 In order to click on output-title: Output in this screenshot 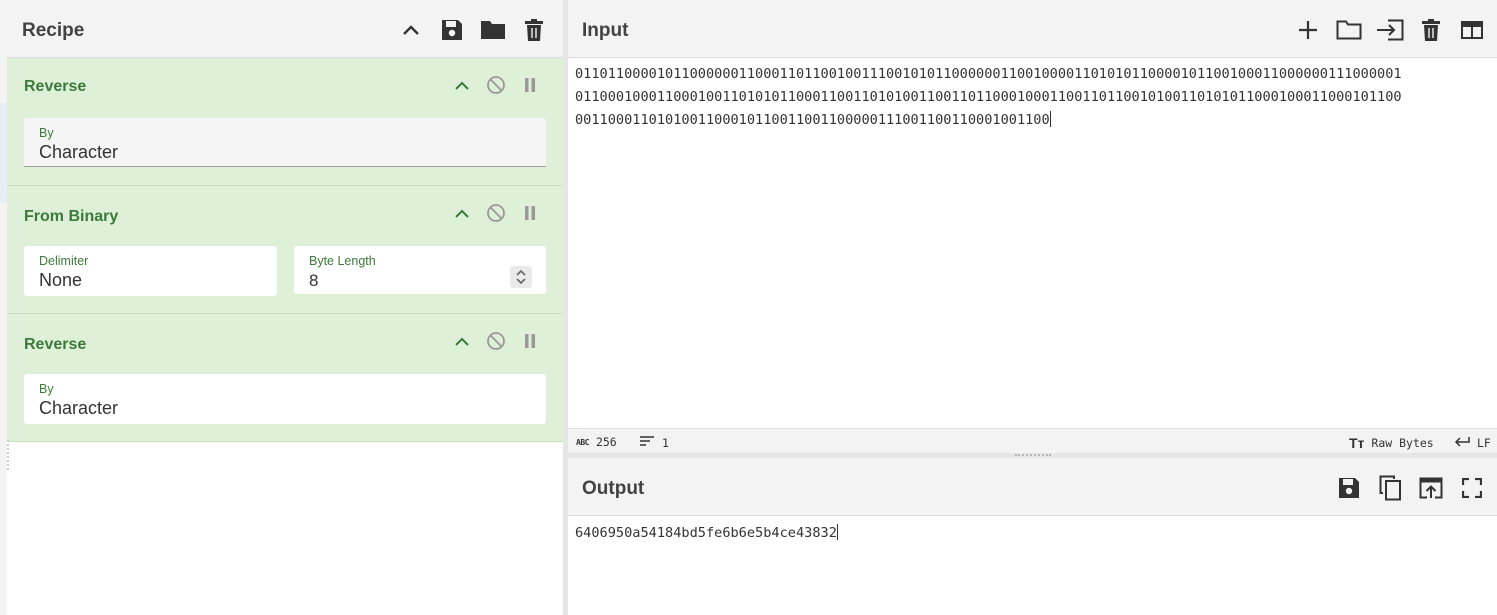, I will do `click(613, 488)`.